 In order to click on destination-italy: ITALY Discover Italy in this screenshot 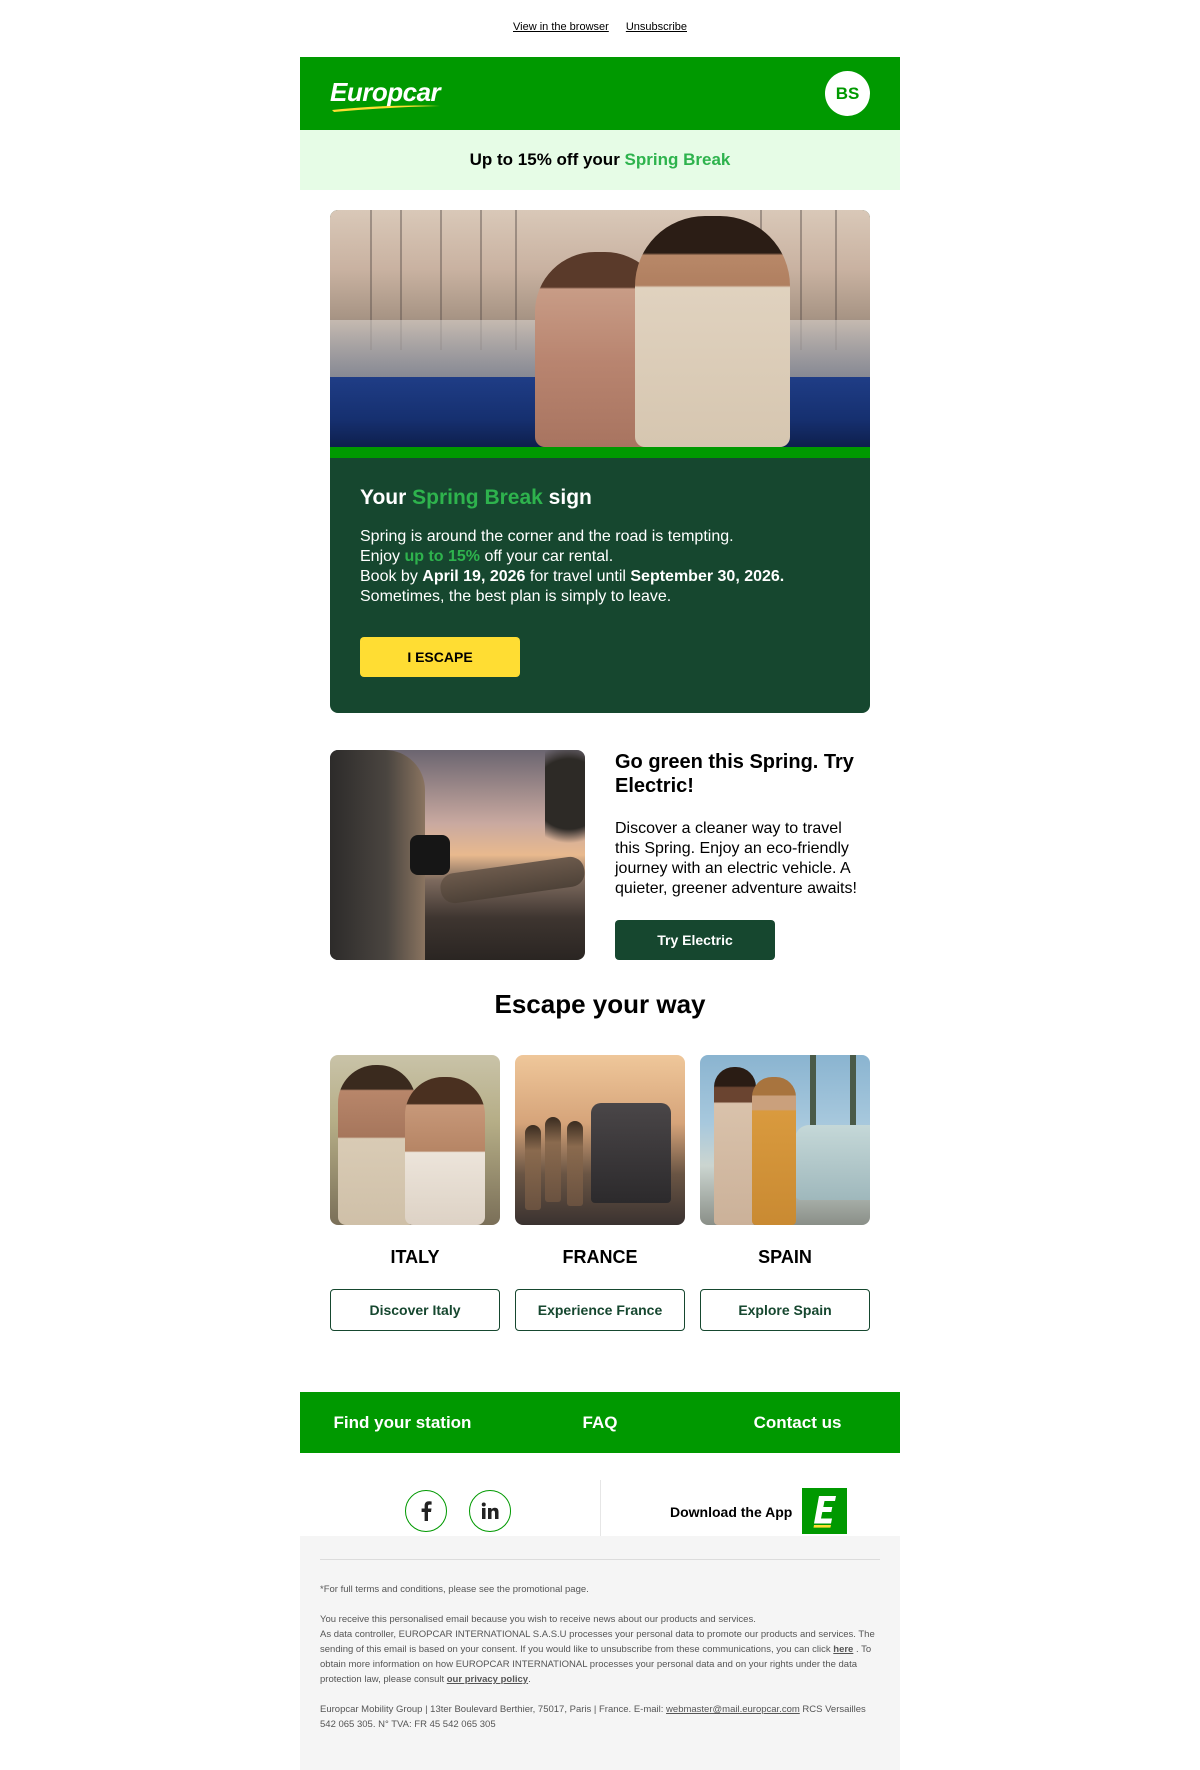, I will do `click(415, 1193)`.